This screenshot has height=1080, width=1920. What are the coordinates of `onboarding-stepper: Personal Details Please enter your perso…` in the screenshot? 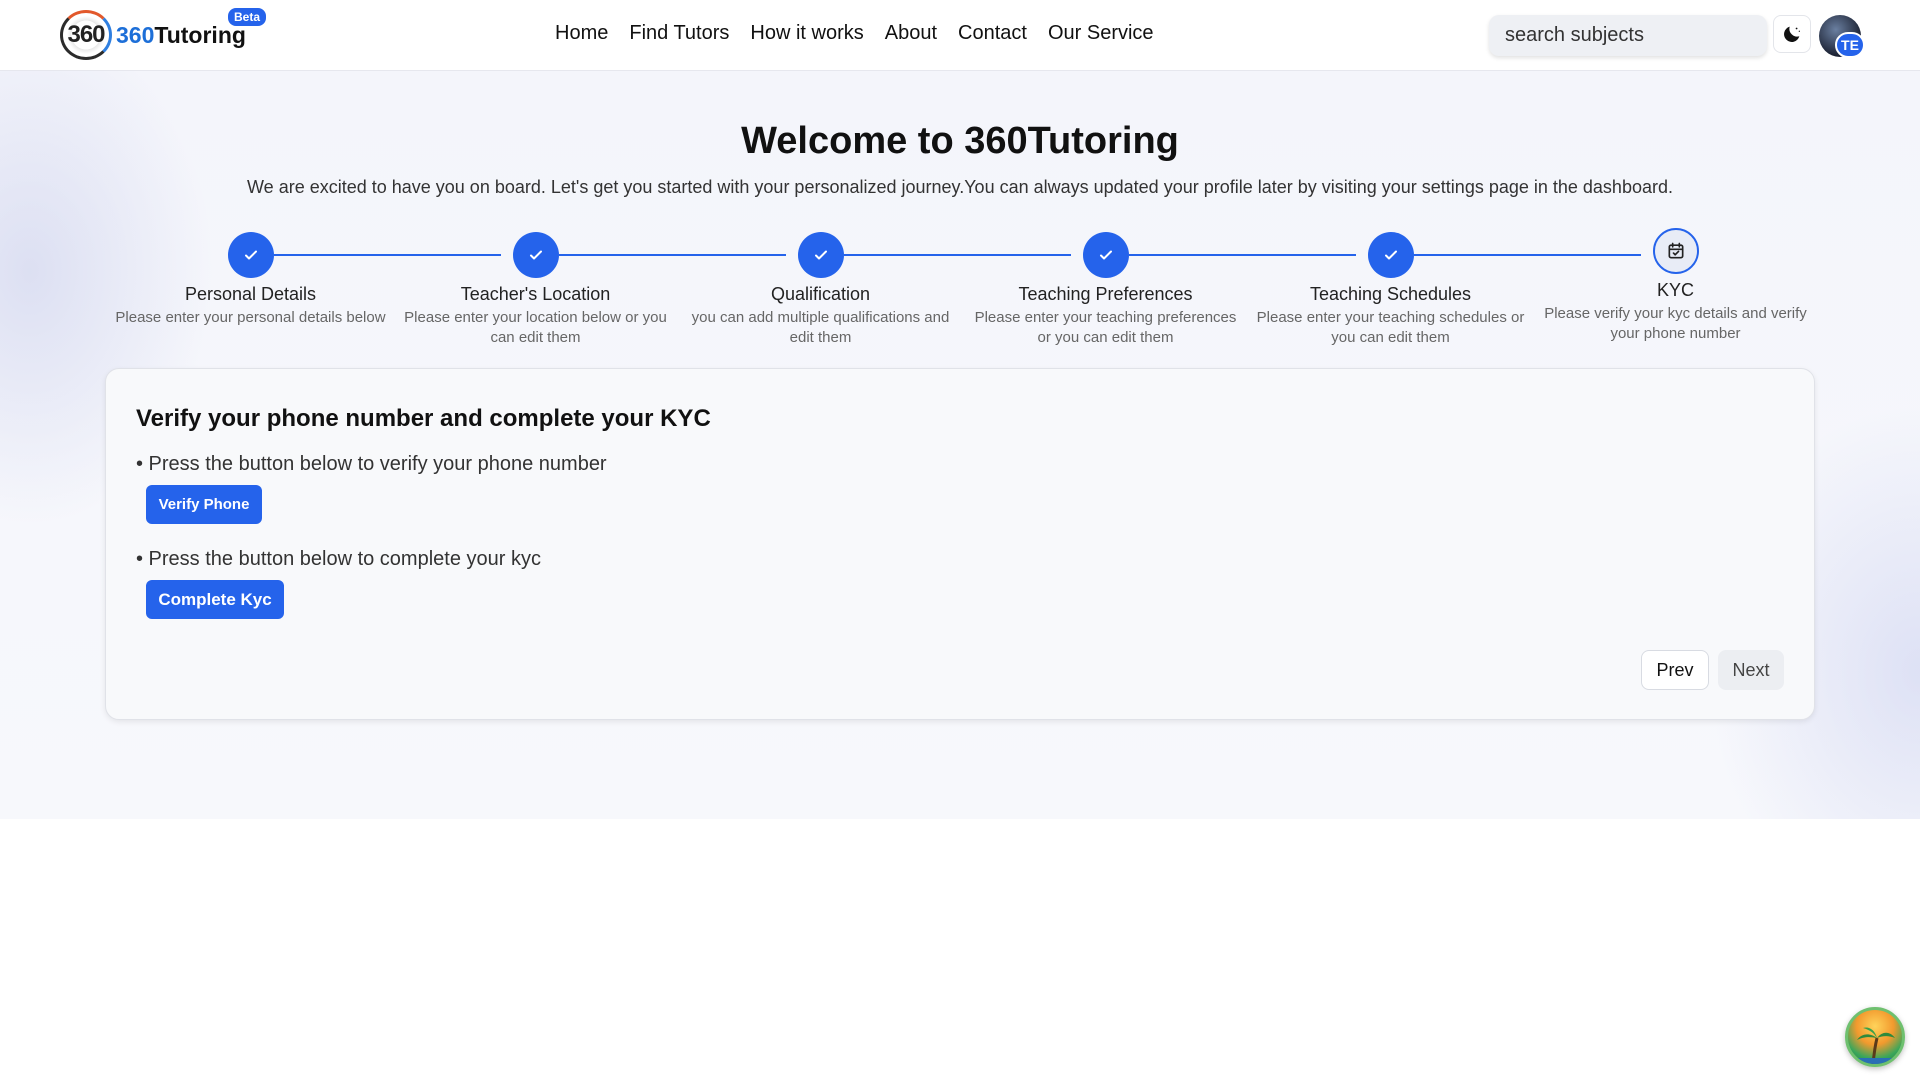 It's located at (958, 289).